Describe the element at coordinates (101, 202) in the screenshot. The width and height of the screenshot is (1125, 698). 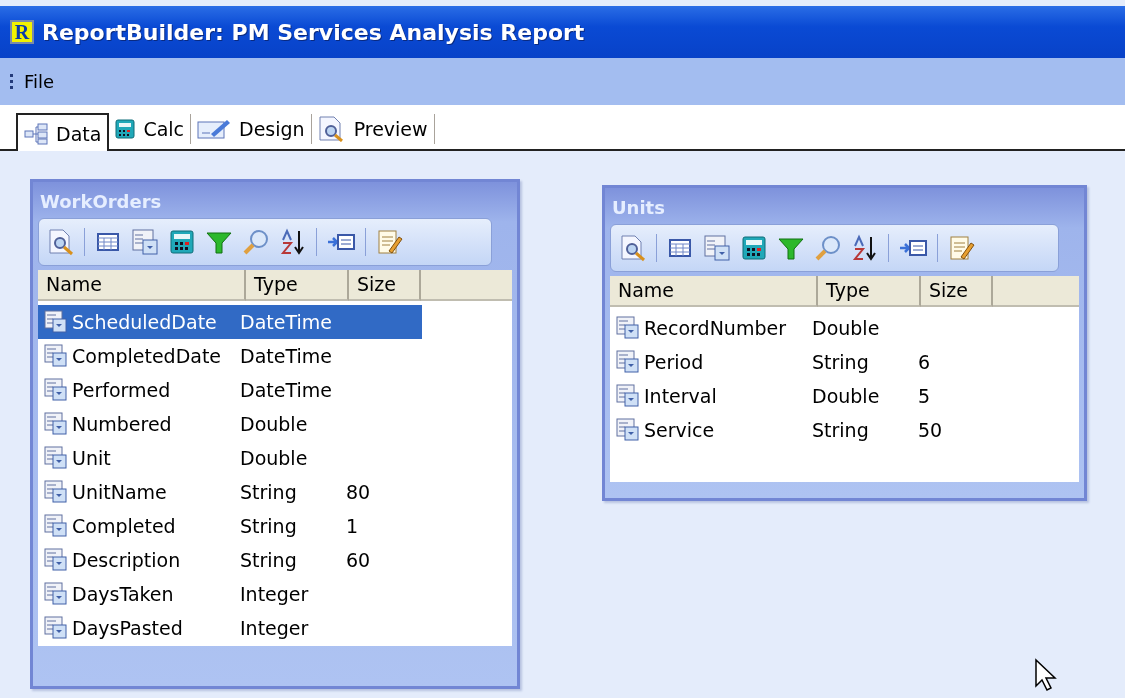
I see `table-title: WorkOrders` at that location.